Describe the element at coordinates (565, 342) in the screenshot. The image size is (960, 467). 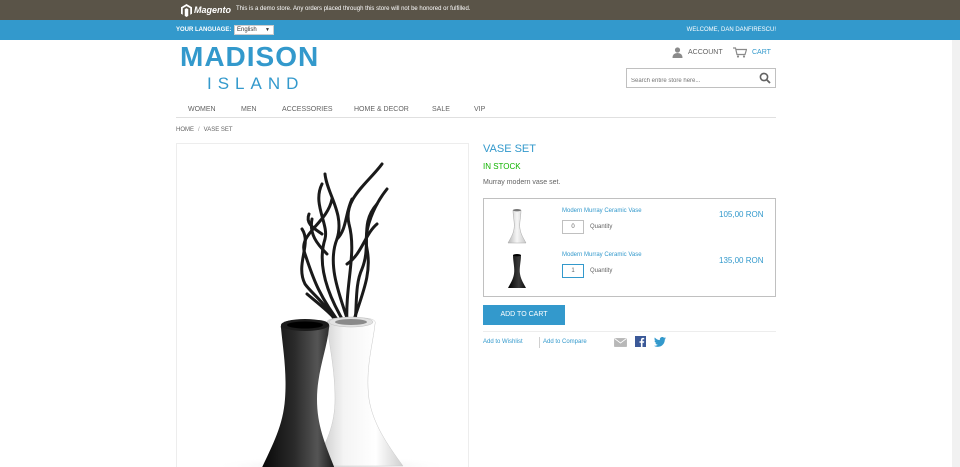
I see `add-to-compare-link: Add to Compare` at that location.